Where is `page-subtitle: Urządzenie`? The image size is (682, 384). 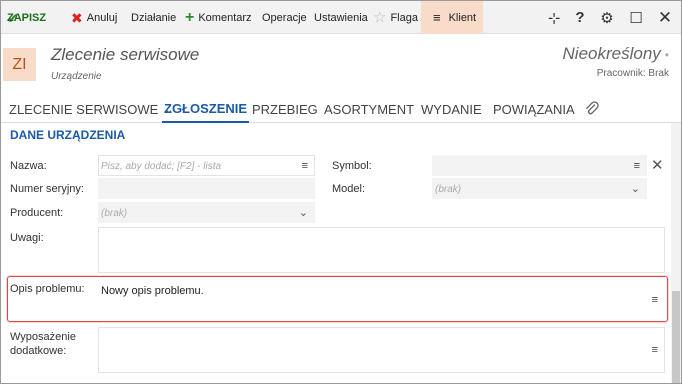
page-subtitle: Urządzenie is located at coordinates (76, 76).